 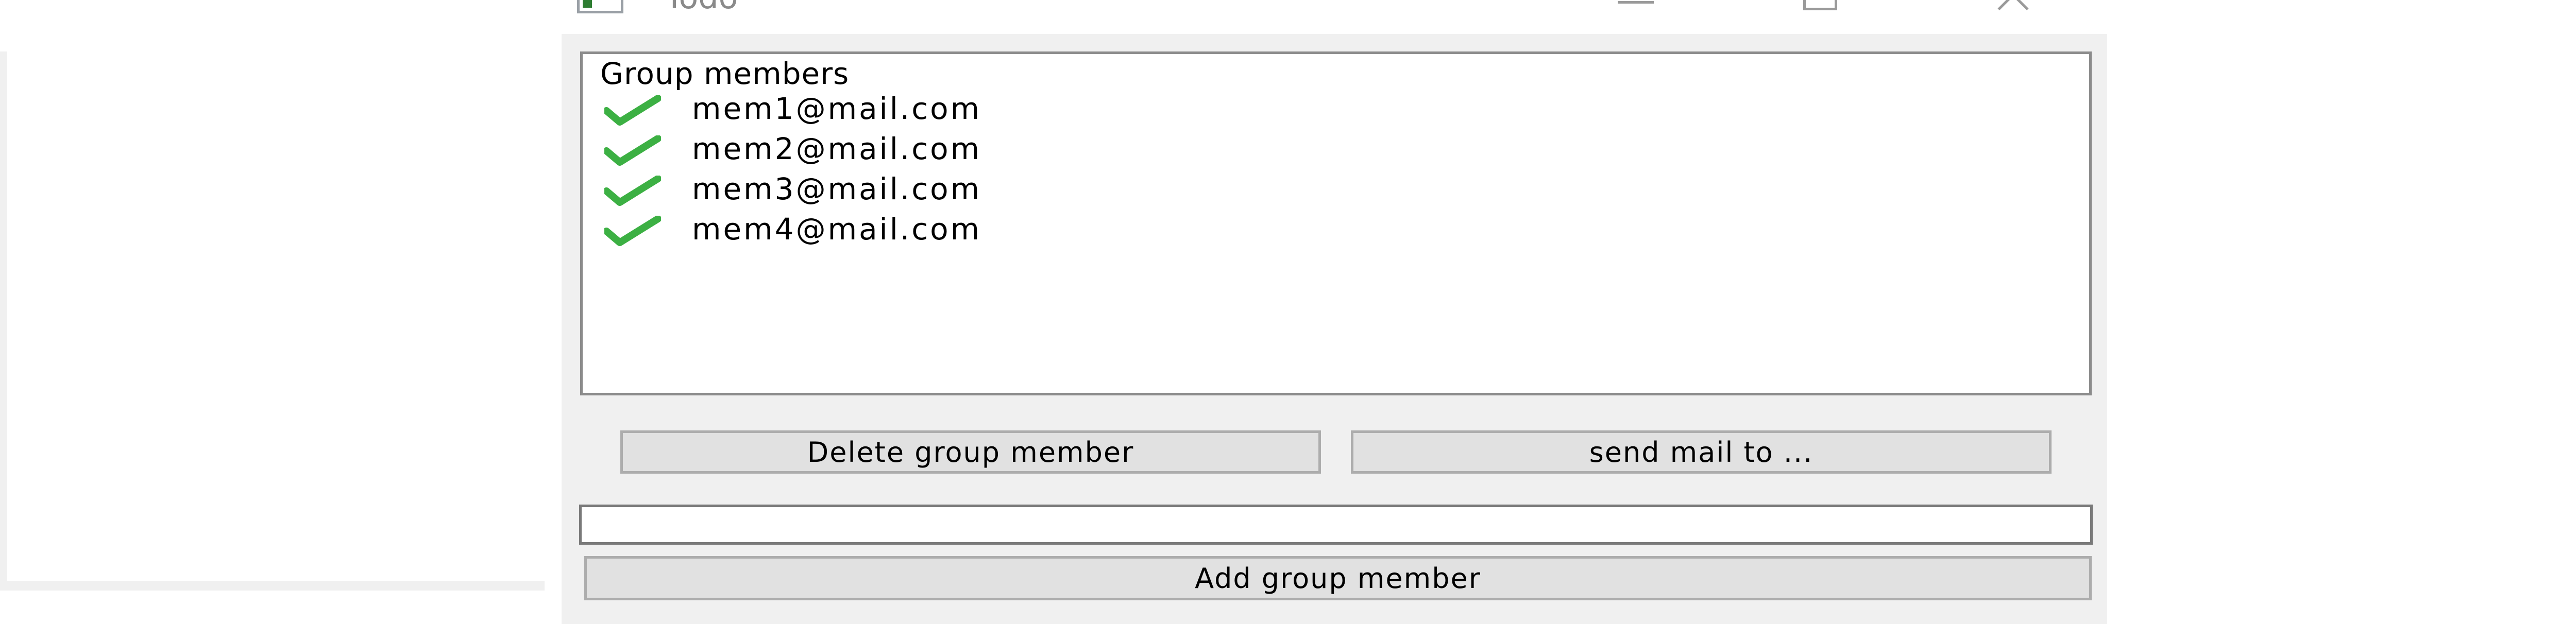 I want to click on delete-group-member-button: Delete group member, so click(x=970, y=452).